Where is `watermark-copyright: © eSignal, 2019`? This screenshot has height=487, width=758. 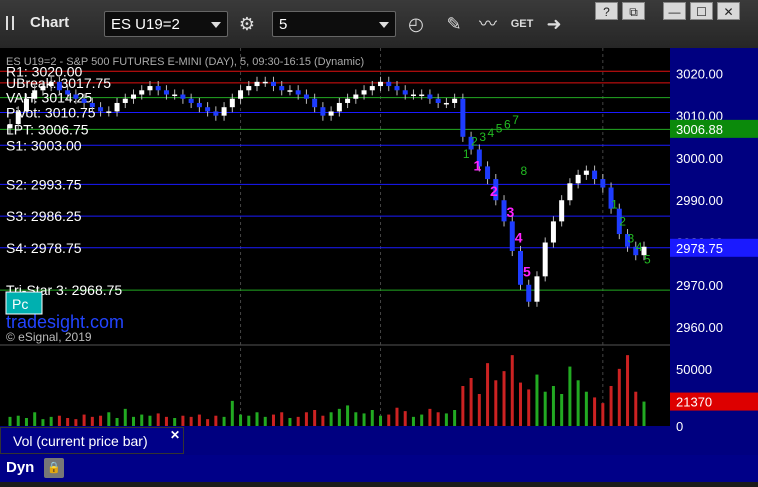 watermark-copyright: © eSignal, 2019 is located at coordinates (49, 337).